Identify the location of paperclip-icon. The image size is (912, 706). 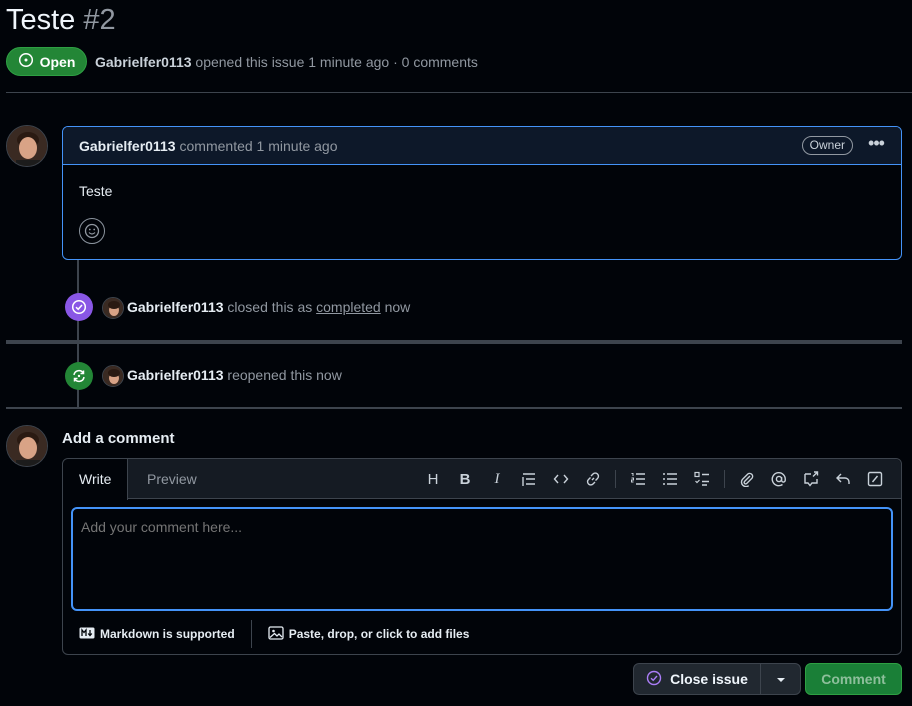
(747, 479).